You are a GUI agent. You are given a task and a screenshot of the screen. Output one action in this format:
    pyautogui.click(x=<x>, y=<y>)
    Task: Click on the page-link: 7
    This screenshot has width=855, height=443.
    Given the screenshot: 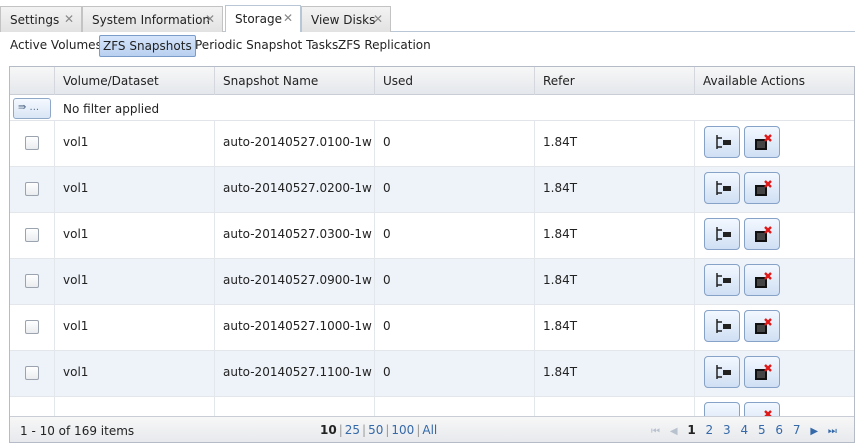 What is the action you would take?
    pyautogui.click(x=797, y=430)
    